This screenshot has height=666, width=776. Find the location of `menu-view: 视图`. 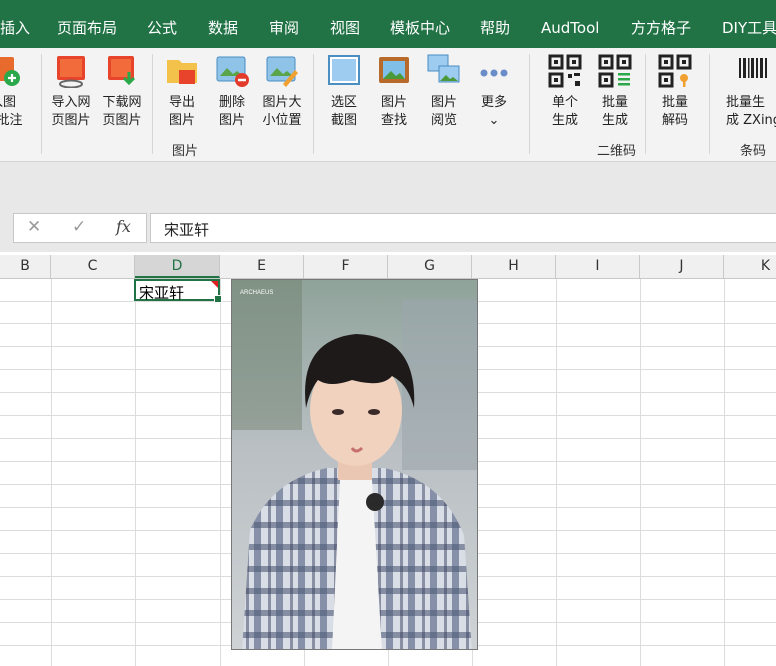

menu-view: 视图 is located at coordinates (345, 24).